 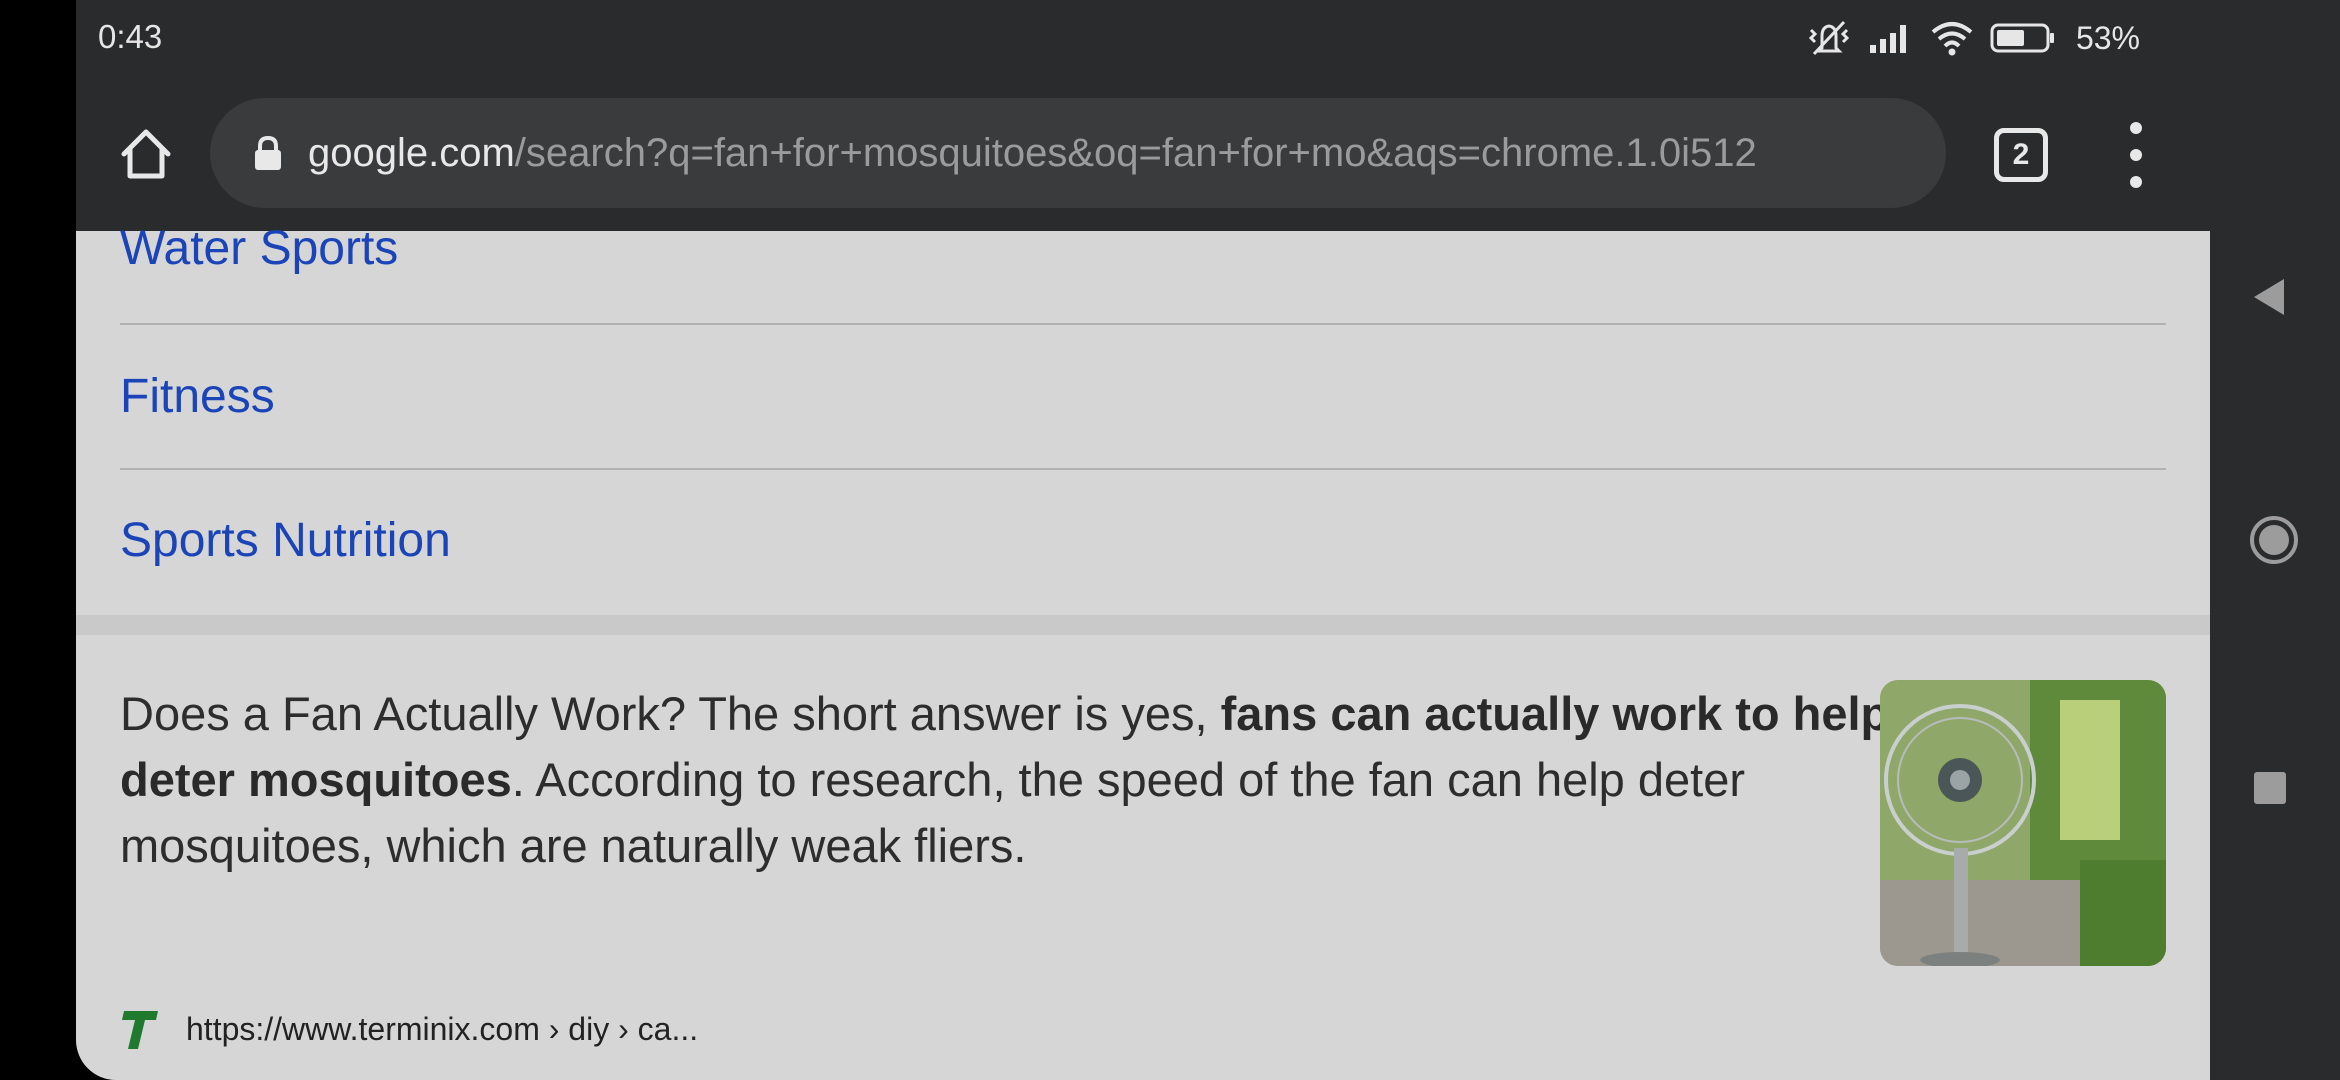 I want to click on category-link-sports-nutrition: Sports Nutrition, so click(x=285, y=540).